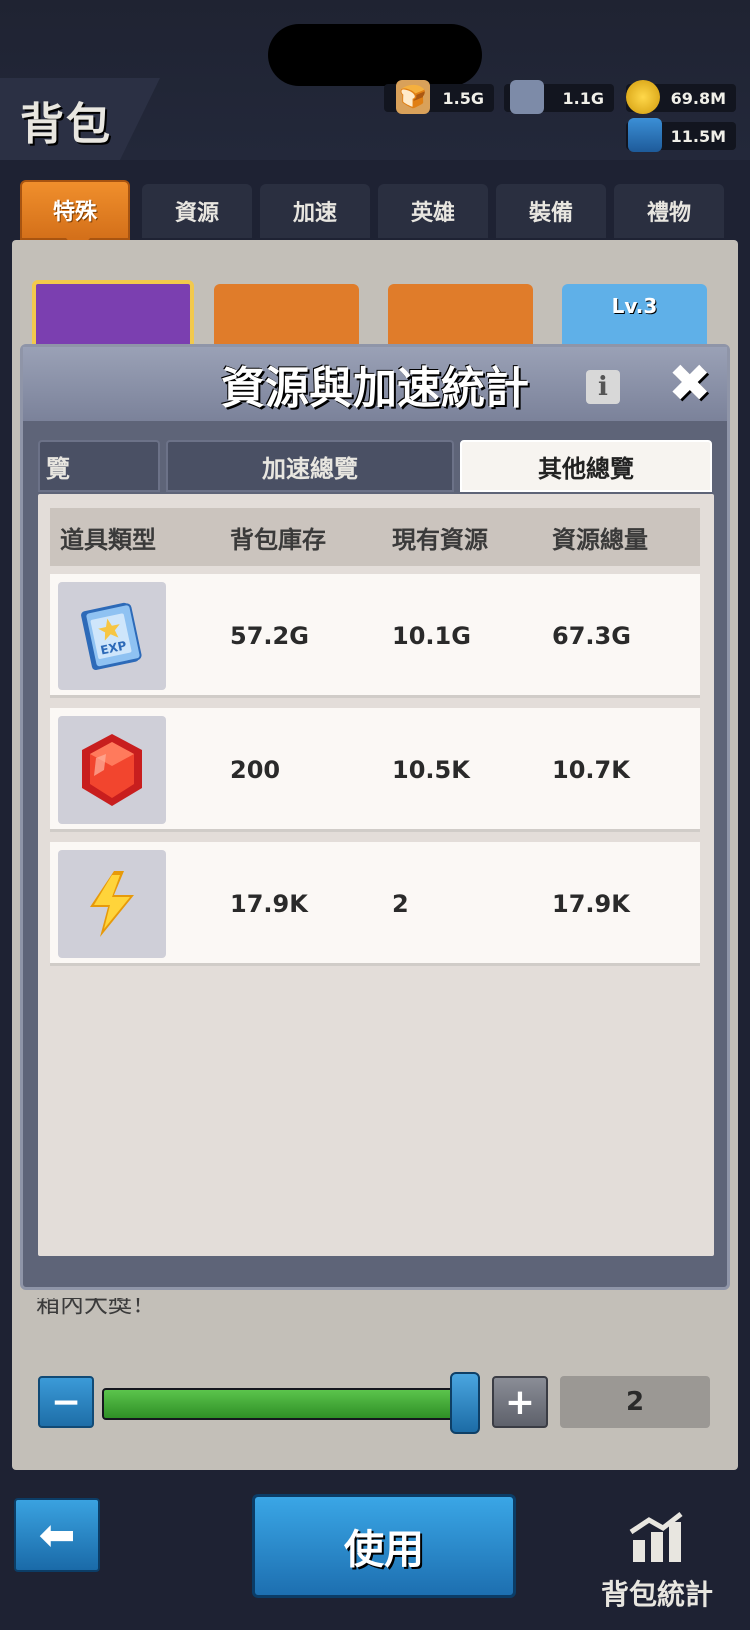 This screenshot has height=1630, width=750. What do you see at coordinates (278, 539) in the screenshot?
I see `column-header-backpack-stock: 背包庫存` at bounding box center [278, 539].